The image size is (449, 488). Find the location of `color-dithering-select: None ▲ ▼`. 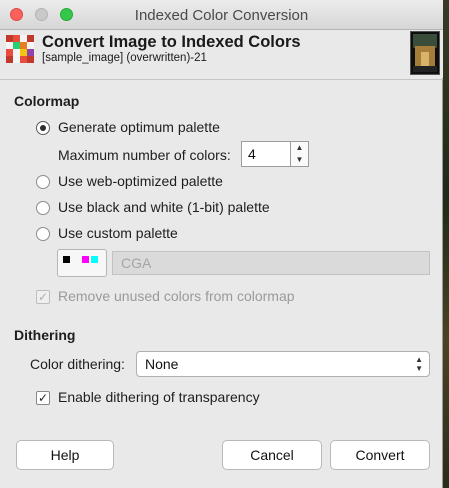

color-dithering-select: None ▲ ▼ is located at coordinates (283, 364).